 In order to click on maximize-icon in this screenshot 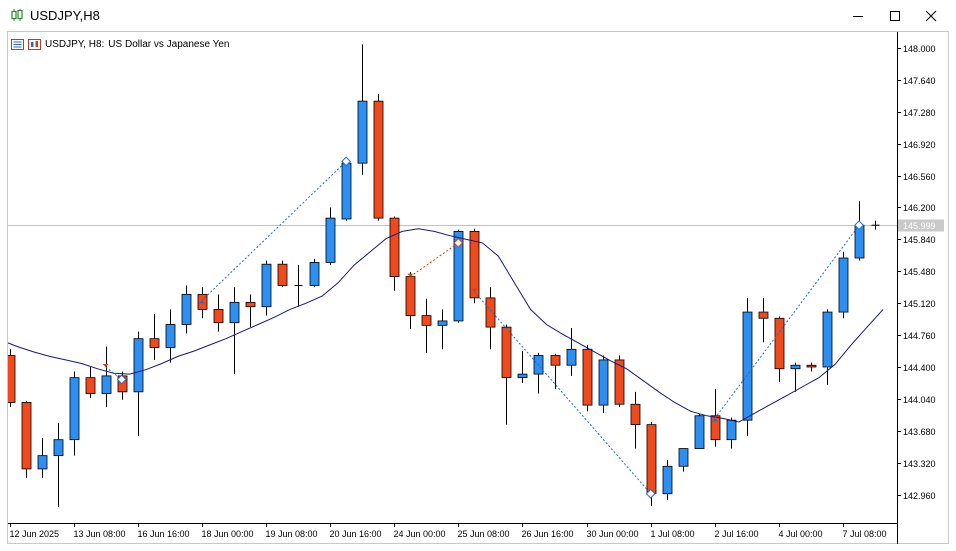, I will do `click(895, 15)`.